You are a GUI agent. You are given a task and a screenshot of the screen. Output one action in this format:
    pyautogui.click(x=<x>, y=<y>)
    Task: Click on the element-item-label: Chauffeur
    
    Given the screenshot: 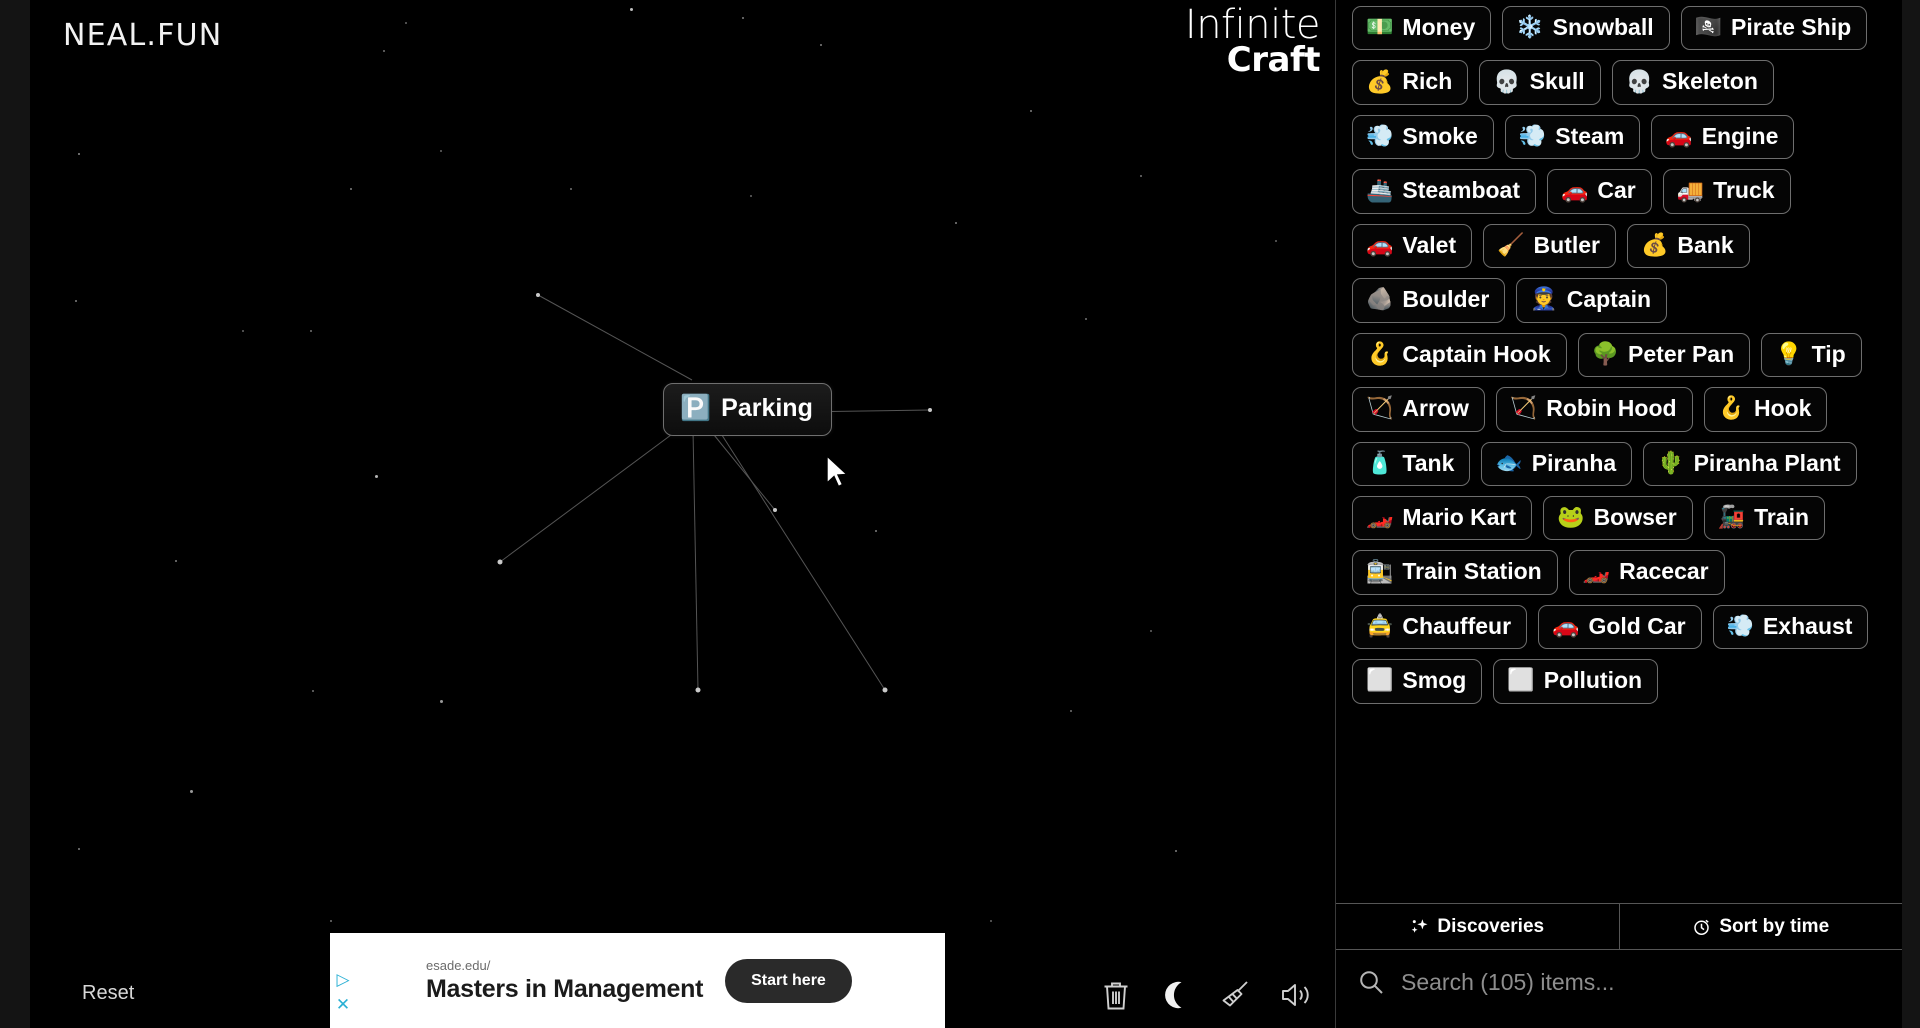 What is the action you would take?
    pyautogui.click(x=1457, y=625)
    